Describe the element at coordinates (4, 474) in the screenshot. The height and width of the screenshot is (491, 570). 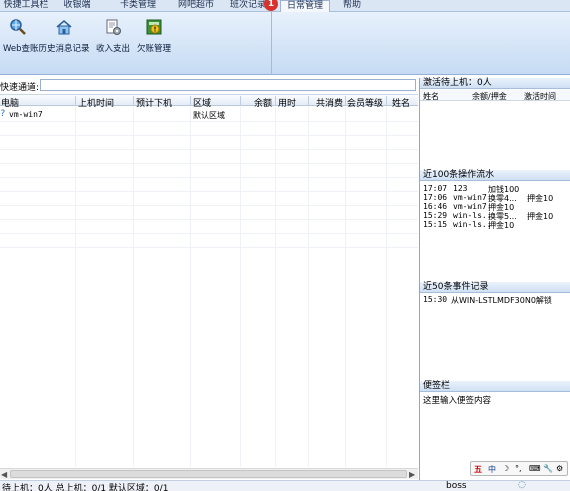
I see `scroll-left-icon: ◀` at that location.